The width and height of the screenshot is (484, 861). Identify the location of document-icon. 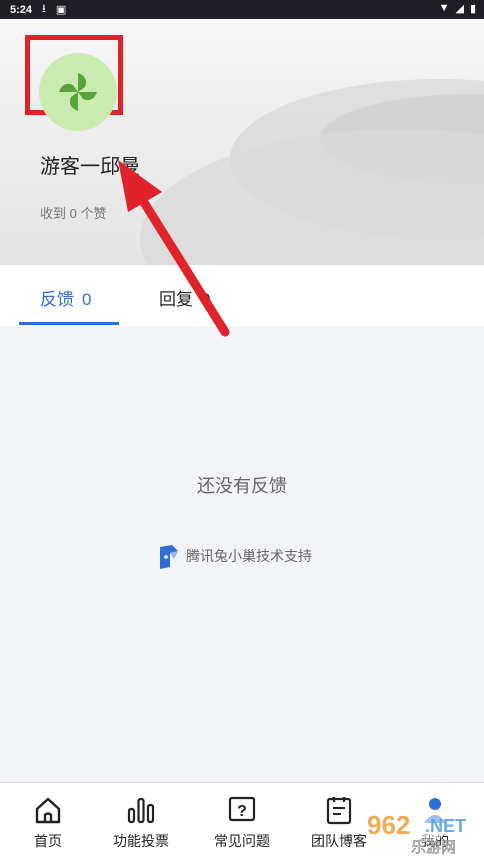
(339, 811).